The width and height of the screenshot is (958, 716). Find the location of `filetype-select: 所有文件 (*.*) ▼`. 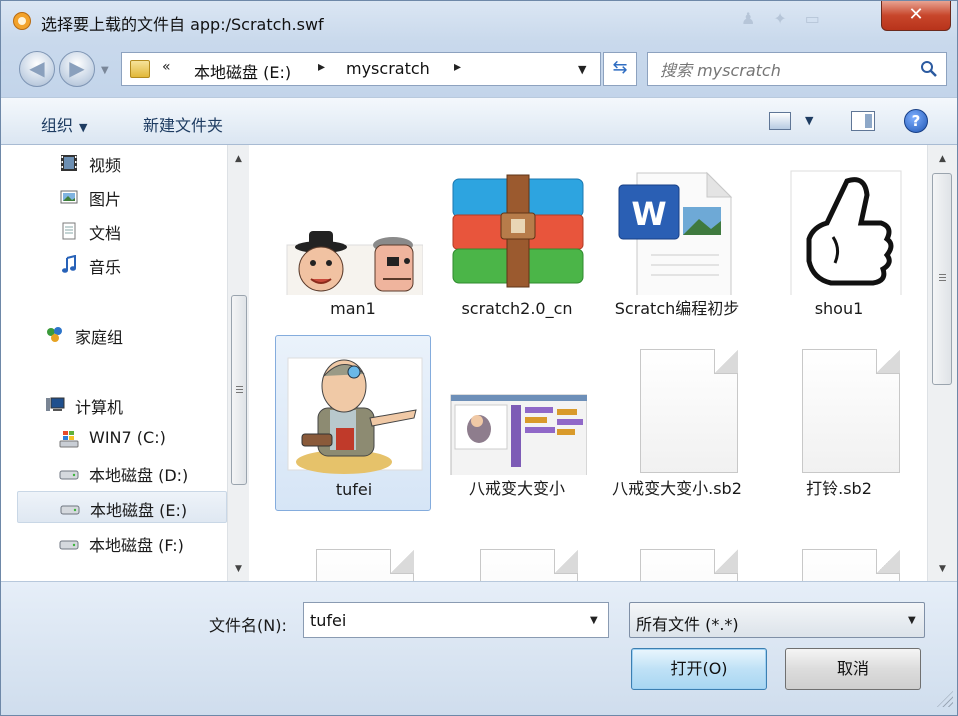

filetype-select: 所有文件 (*.*) ▼ is located at coordinates (777, 620).